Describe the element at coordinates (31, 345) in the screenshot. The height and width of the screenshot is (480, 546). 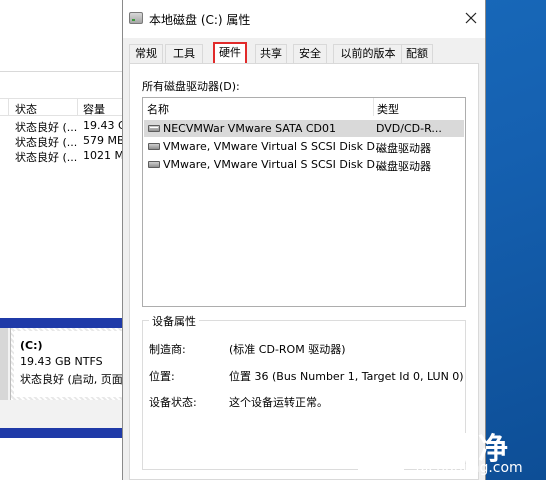
I see `partition-name: (C:)` at that location.